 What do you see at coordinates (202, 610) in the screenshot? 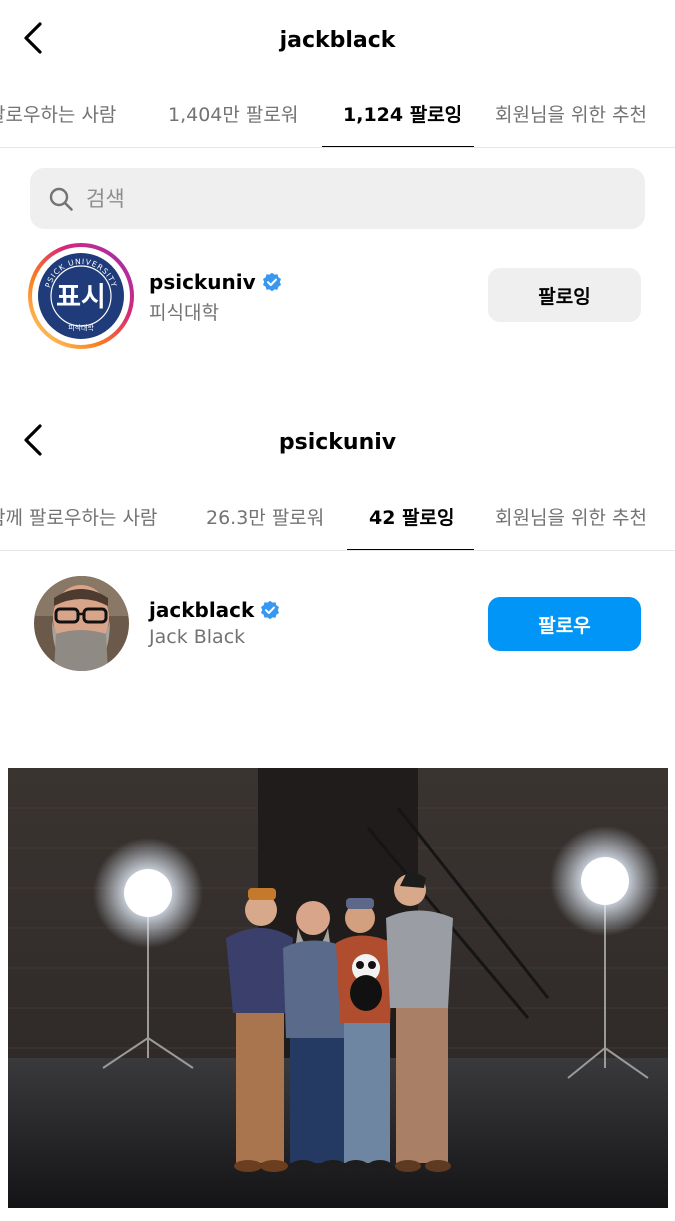
I see `username-text: jackblack` at bounding box center [202, 610].